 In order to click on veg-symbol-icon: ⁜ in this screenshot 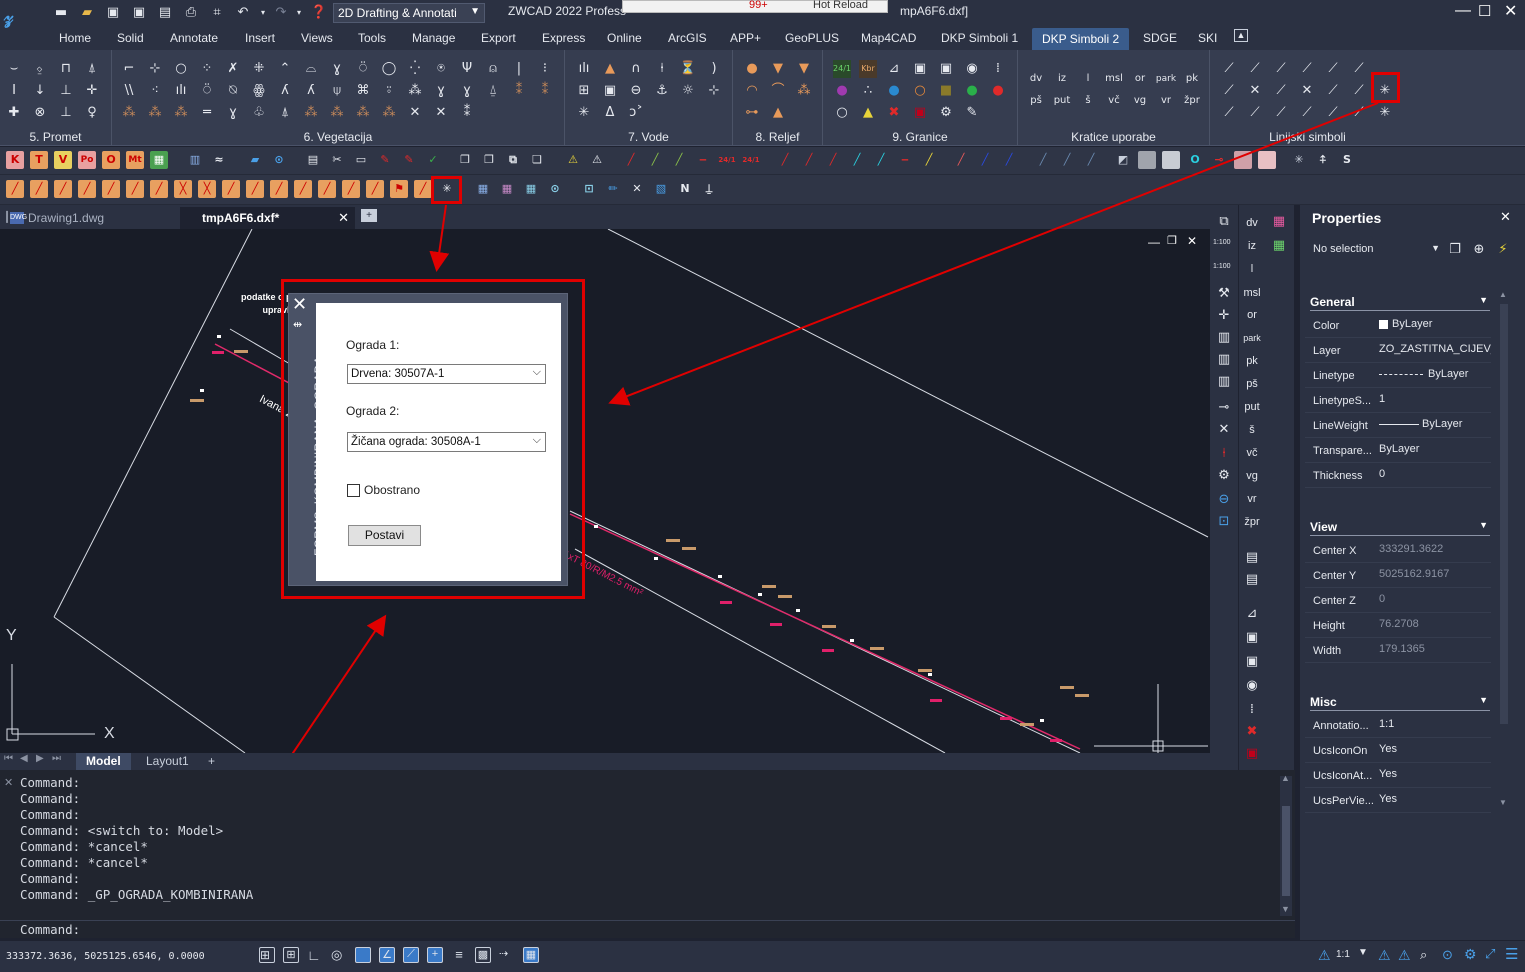, I will do `click(259, 69)`.